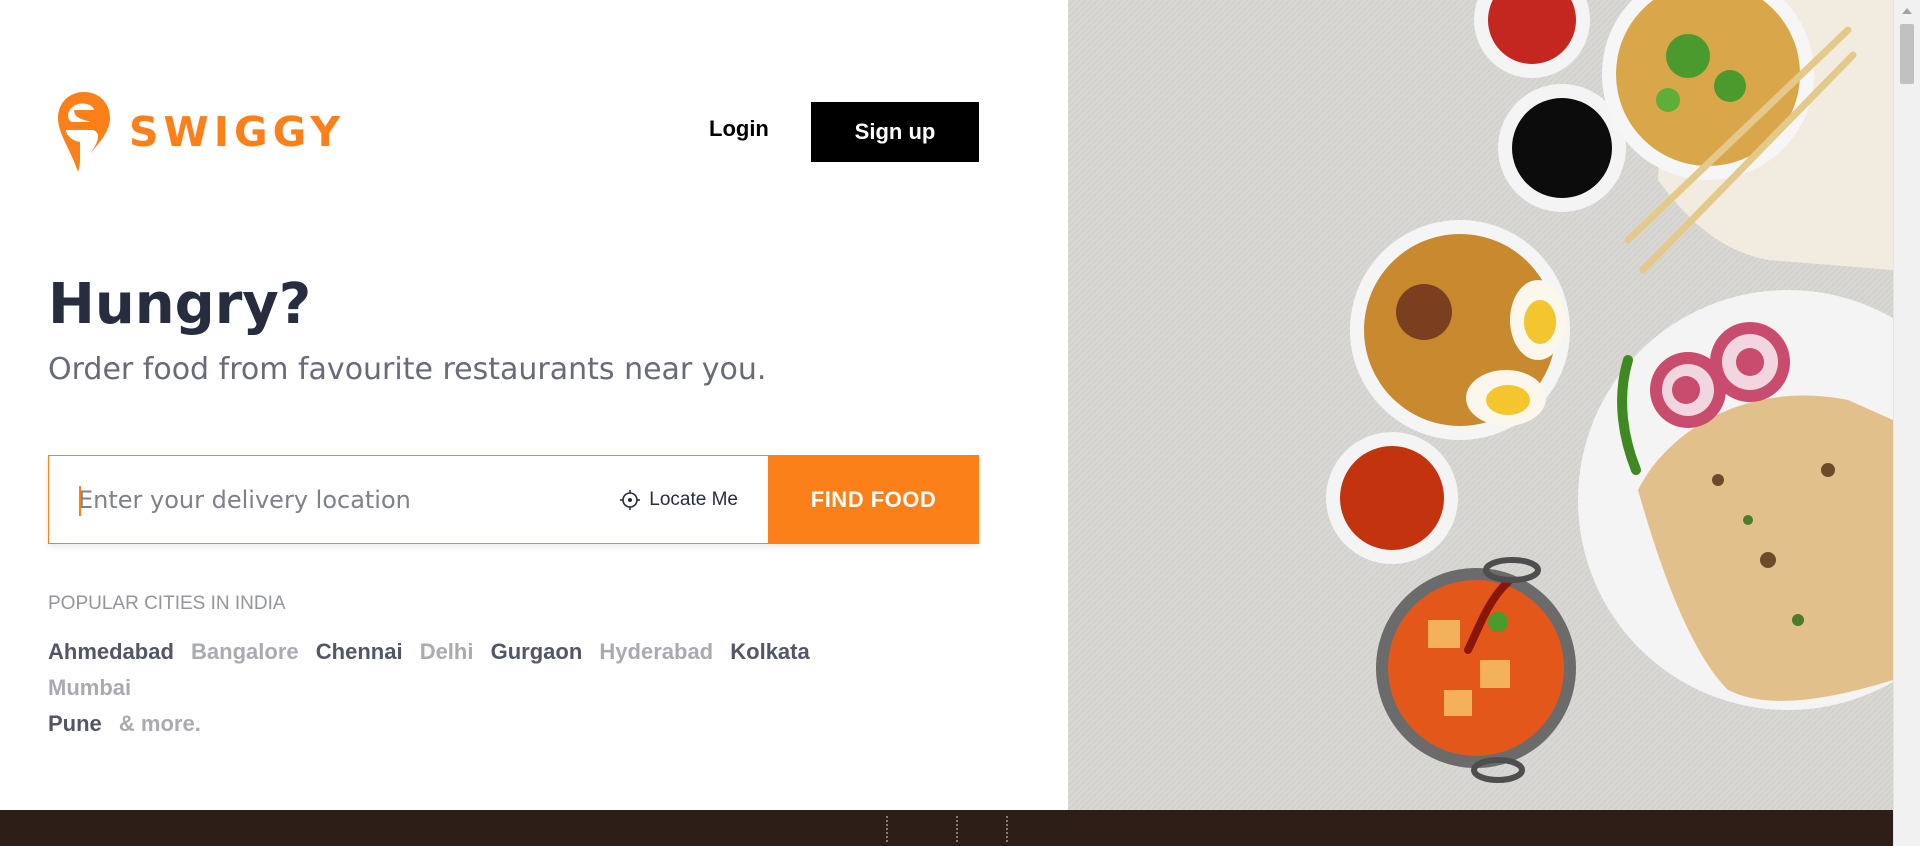 The width and height of the screenshot is (1920, 846). What do you see at coordinates (80, 501) in the screenshot?
I see `text-caret` at bounding box center [80, 501].